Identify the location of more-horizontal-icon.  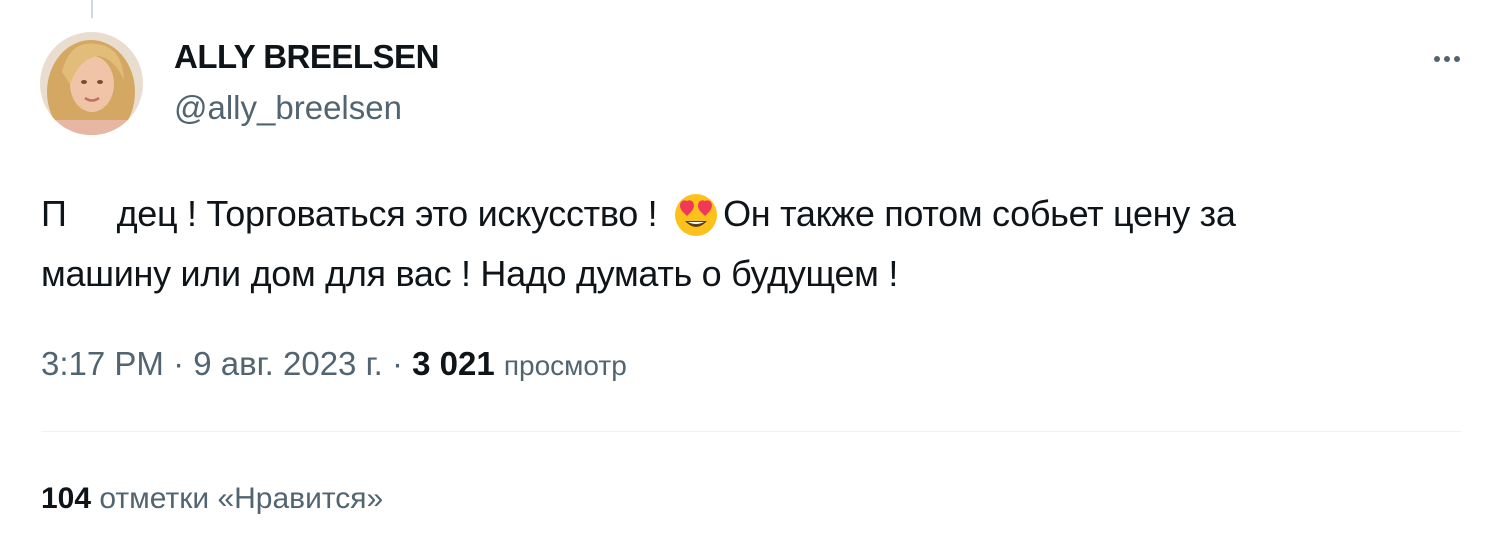
(1447, 59).